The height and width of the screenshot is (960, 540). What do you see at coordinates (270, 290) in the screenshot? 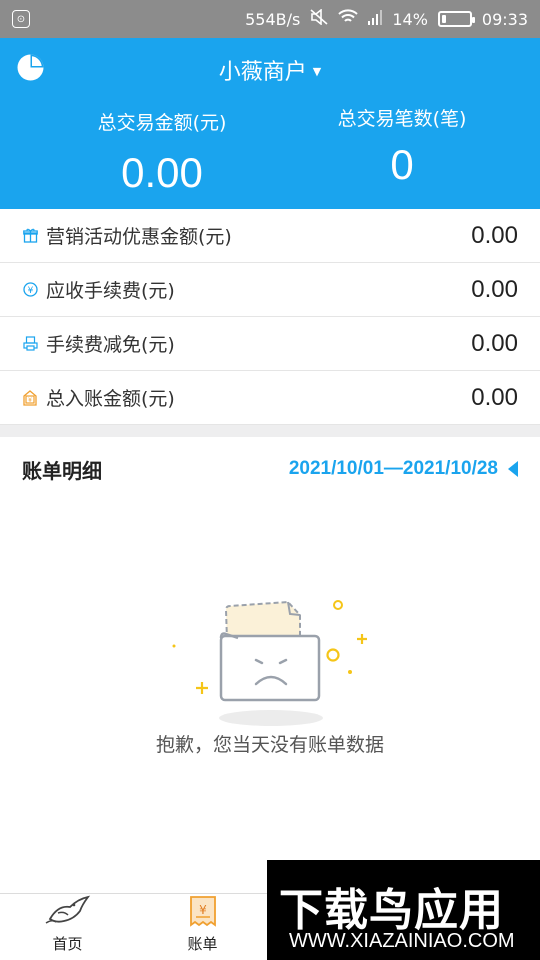
I see `detail-row-receivable-fee: ¥ 应收手续费(元) 0.00` at bounding box center [270, 290].